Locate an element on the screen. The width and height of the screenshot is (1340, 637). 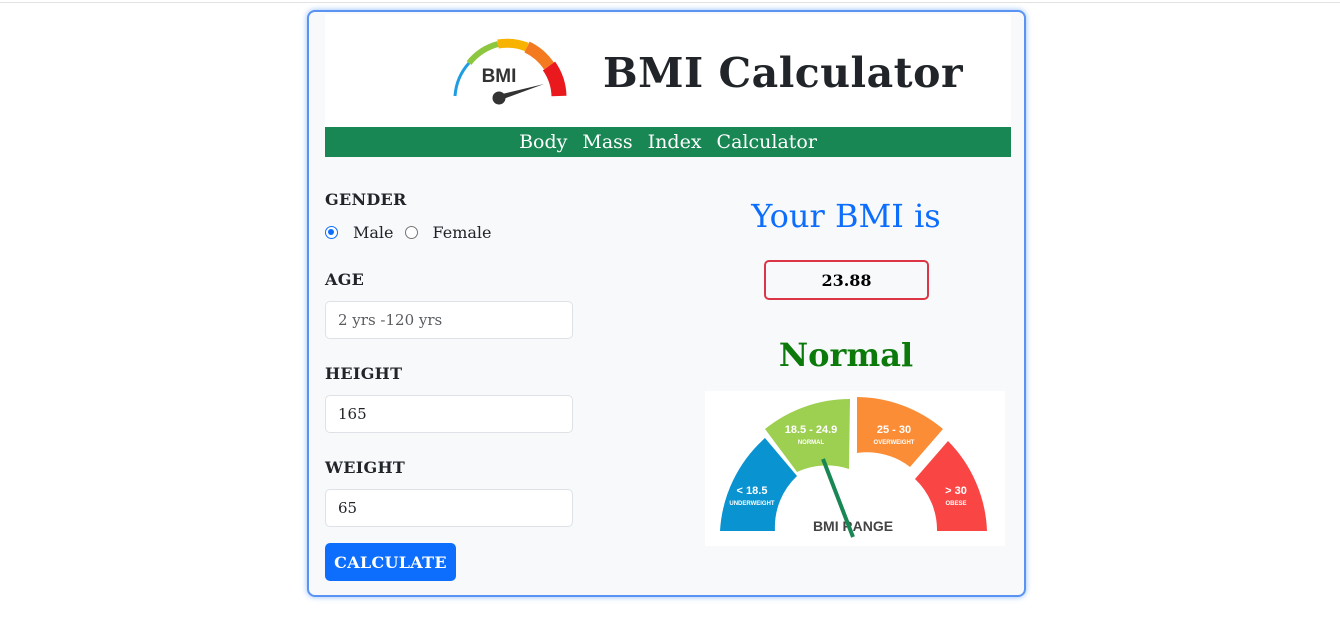
gauge-label-overweight-name: OVERWEIGHT is located at coordinates (894, 443).